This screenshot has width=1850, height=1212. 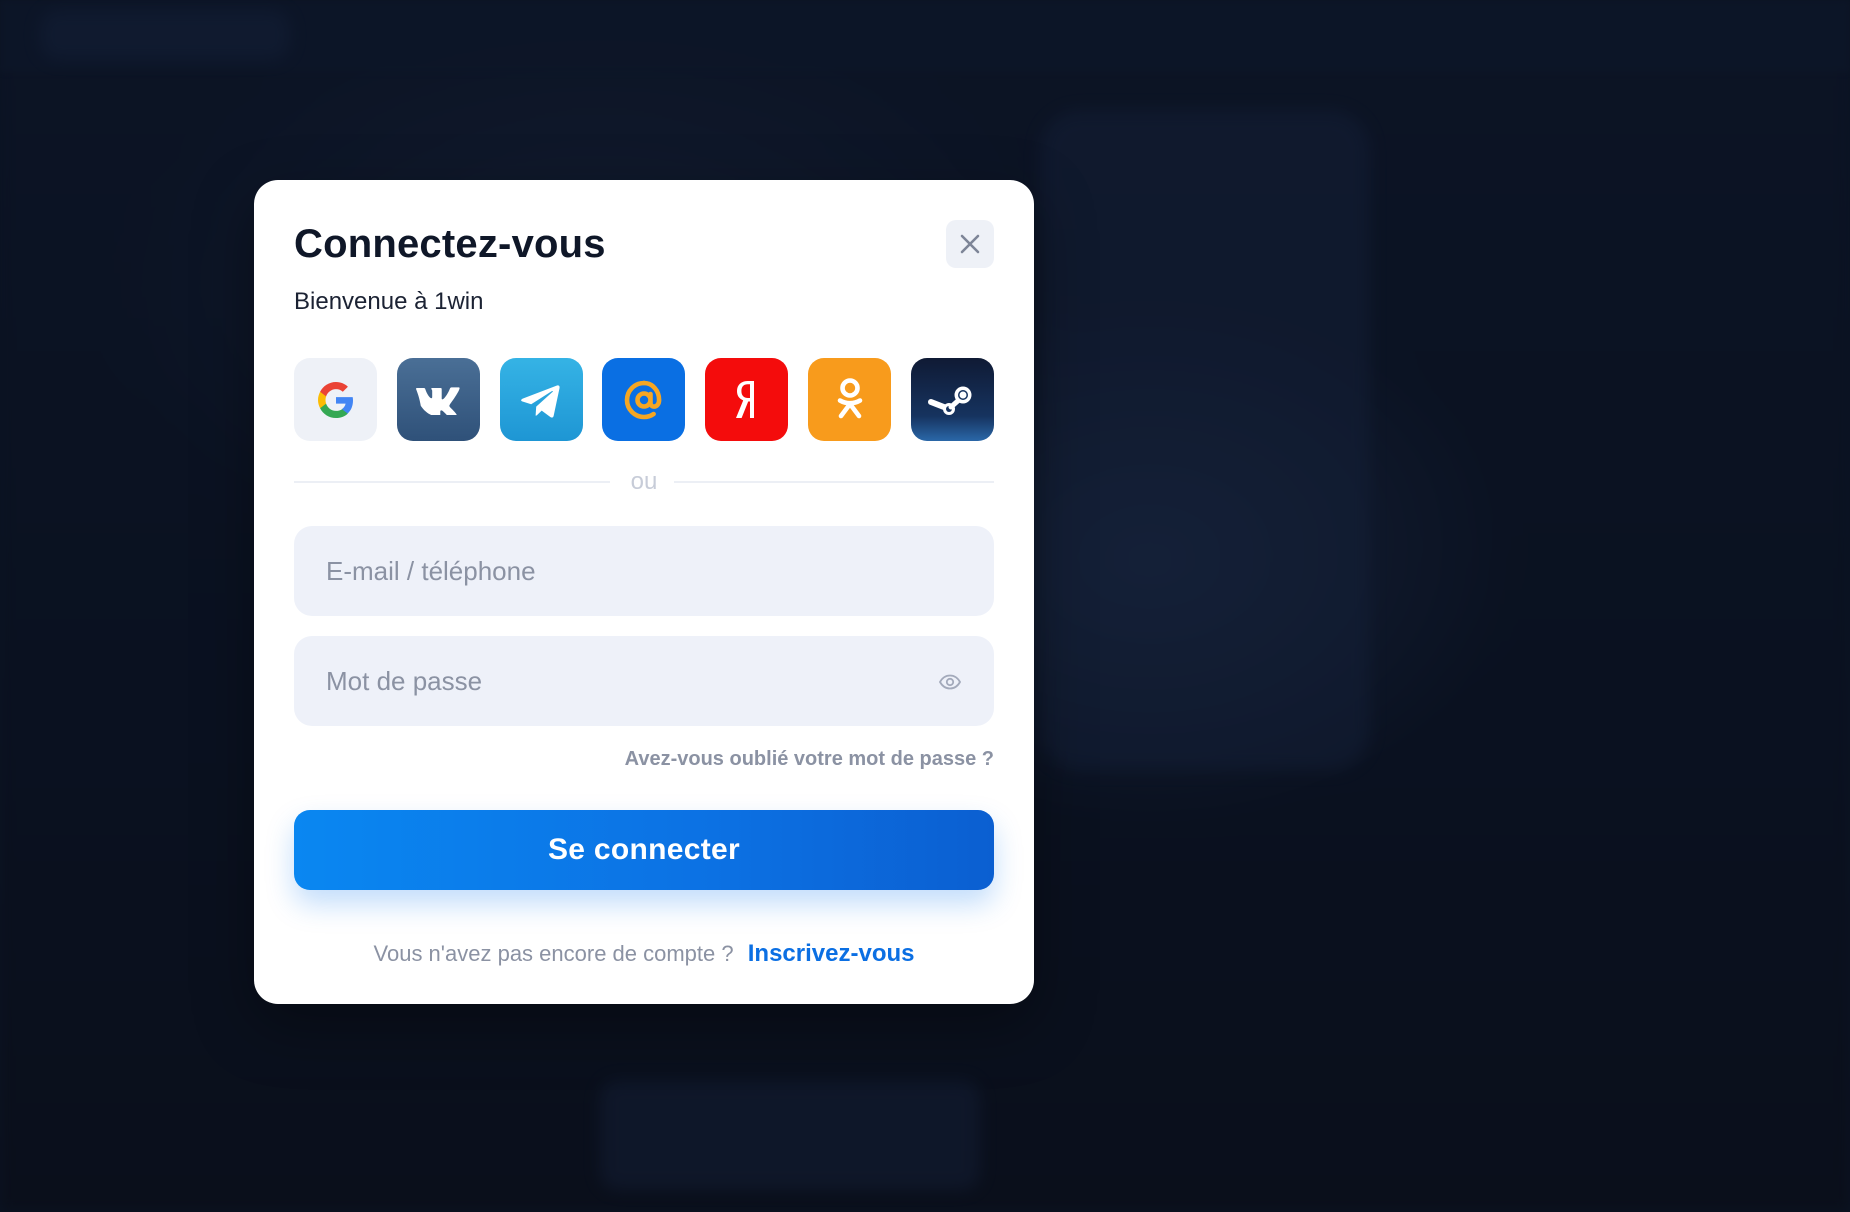 I want to click on close-icon, so click(x=970, y=244).